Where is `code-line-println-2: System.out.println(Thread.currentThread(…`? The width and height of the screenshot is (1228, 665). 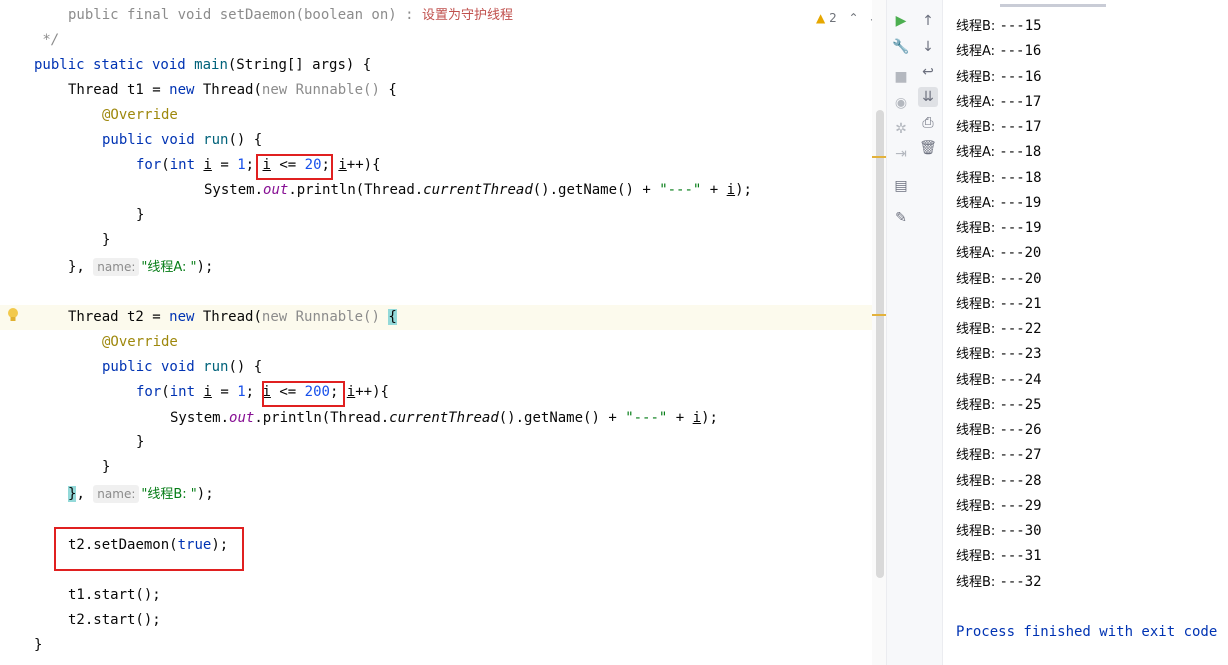
code-line-println-2: System.out.println(Thread.currentThread(… is located at coordinates (444, 418).